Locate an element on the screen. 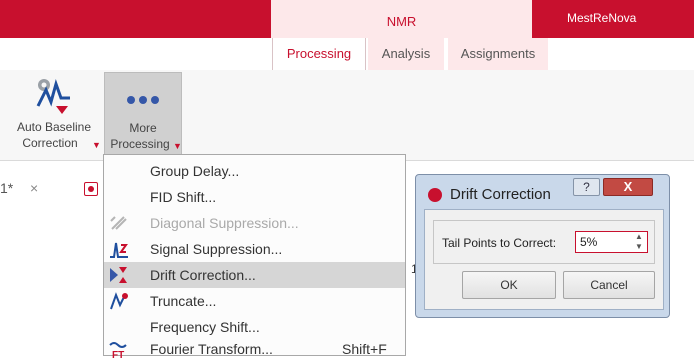 The width and height of the screenshot is (694, 362). truncate-icon is located at coordinates (119, 301).